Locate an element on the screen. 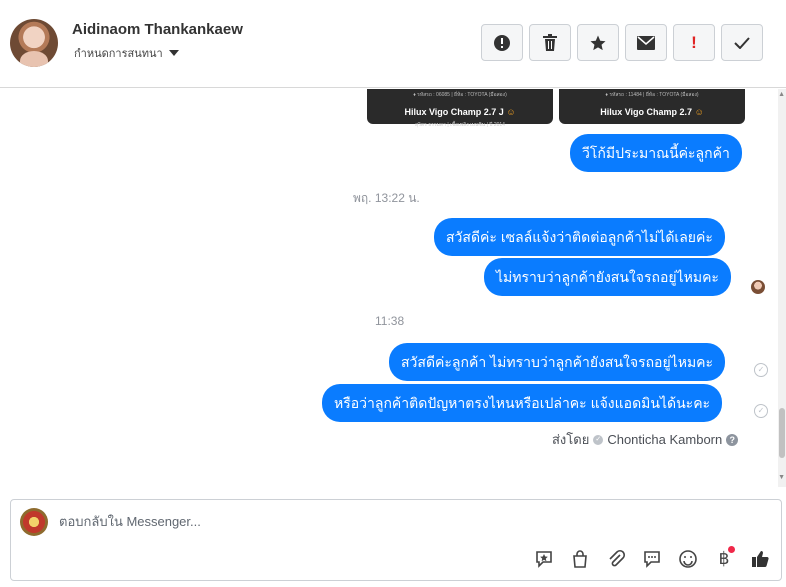  reply-input is located at coordinates (359, 521).